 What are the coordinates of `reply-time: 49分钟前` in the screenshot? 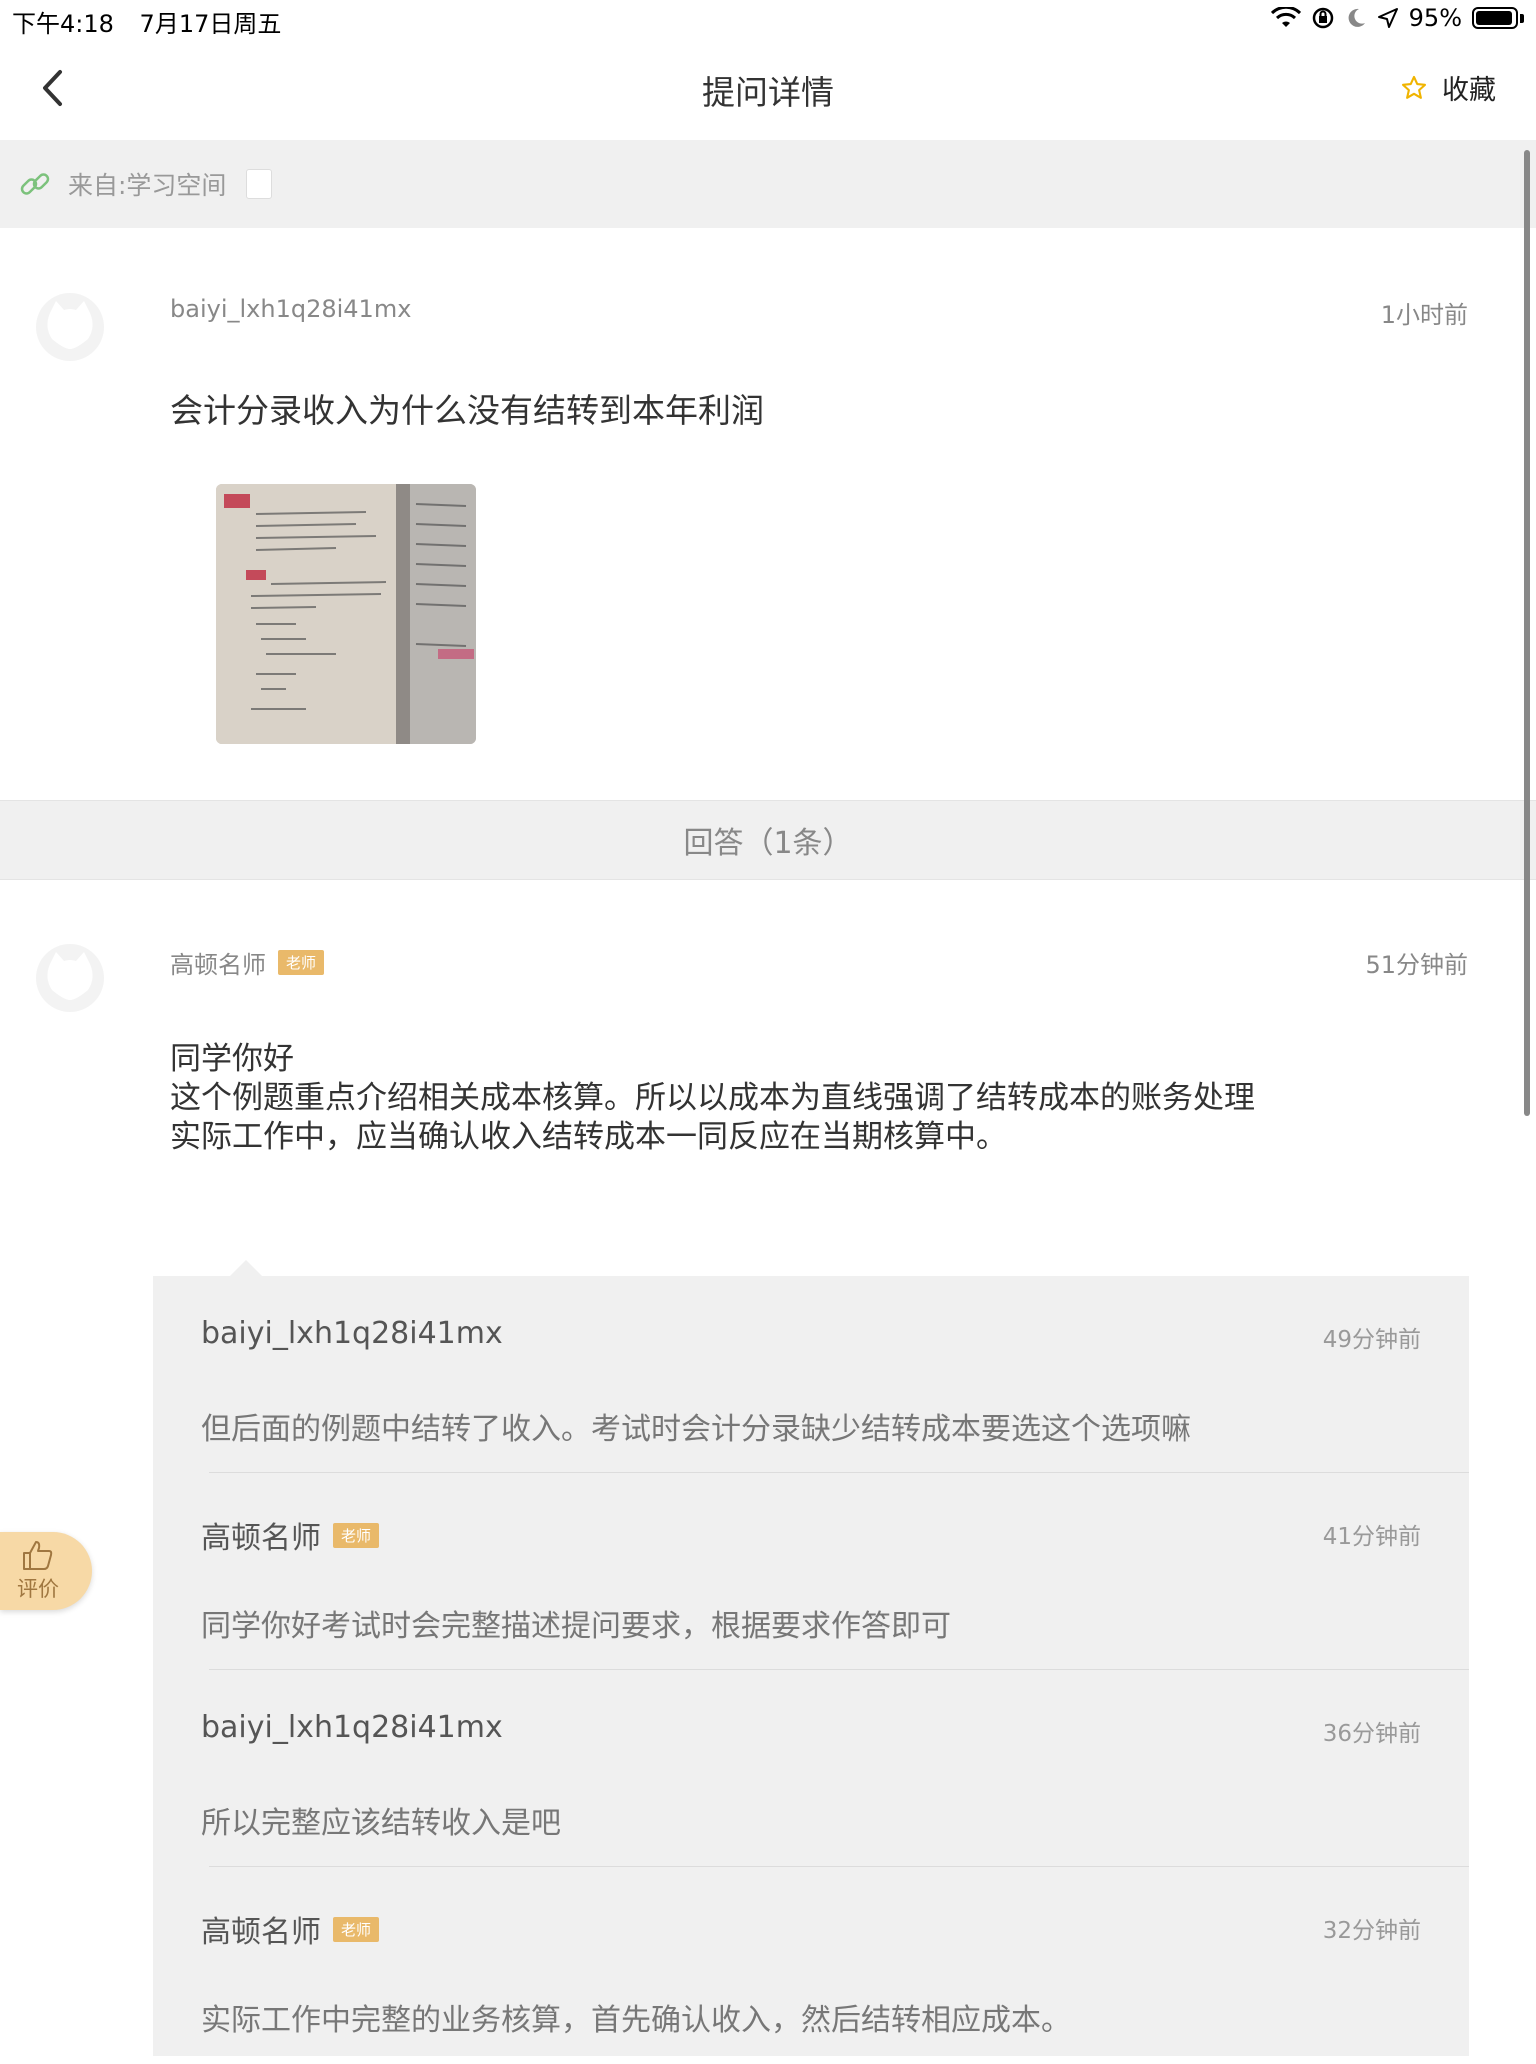 It's located at (1371, 1340).